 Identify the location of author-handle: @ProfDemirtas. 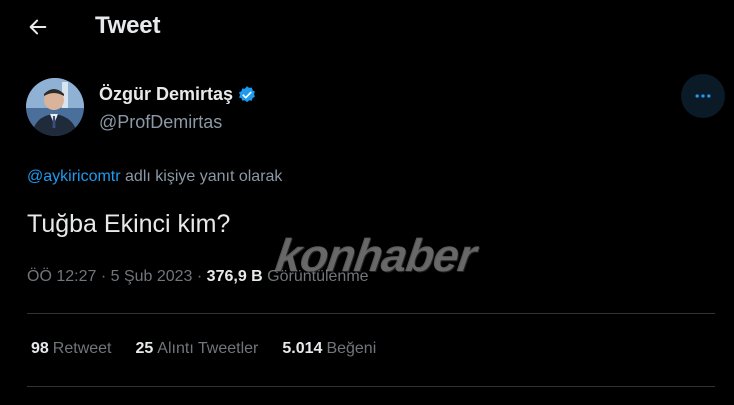
(160, 122).